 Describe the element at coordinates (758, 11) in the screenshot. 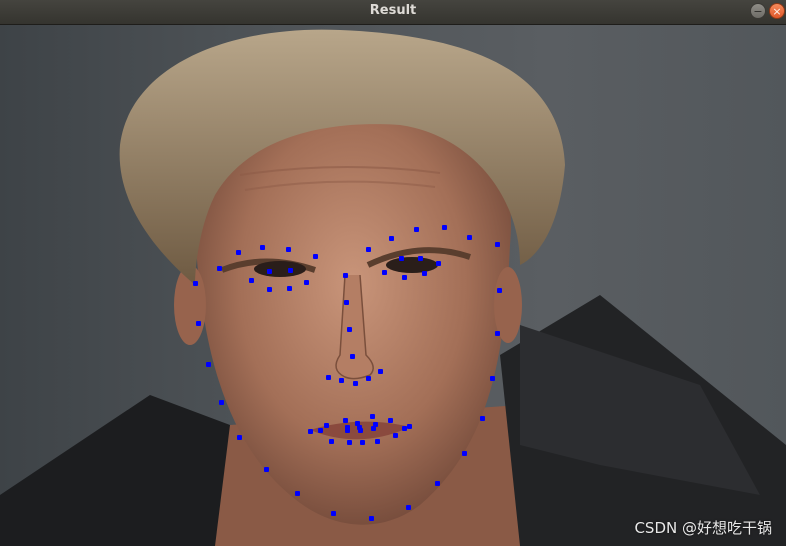

I see `minimize-icon: −` at that location.